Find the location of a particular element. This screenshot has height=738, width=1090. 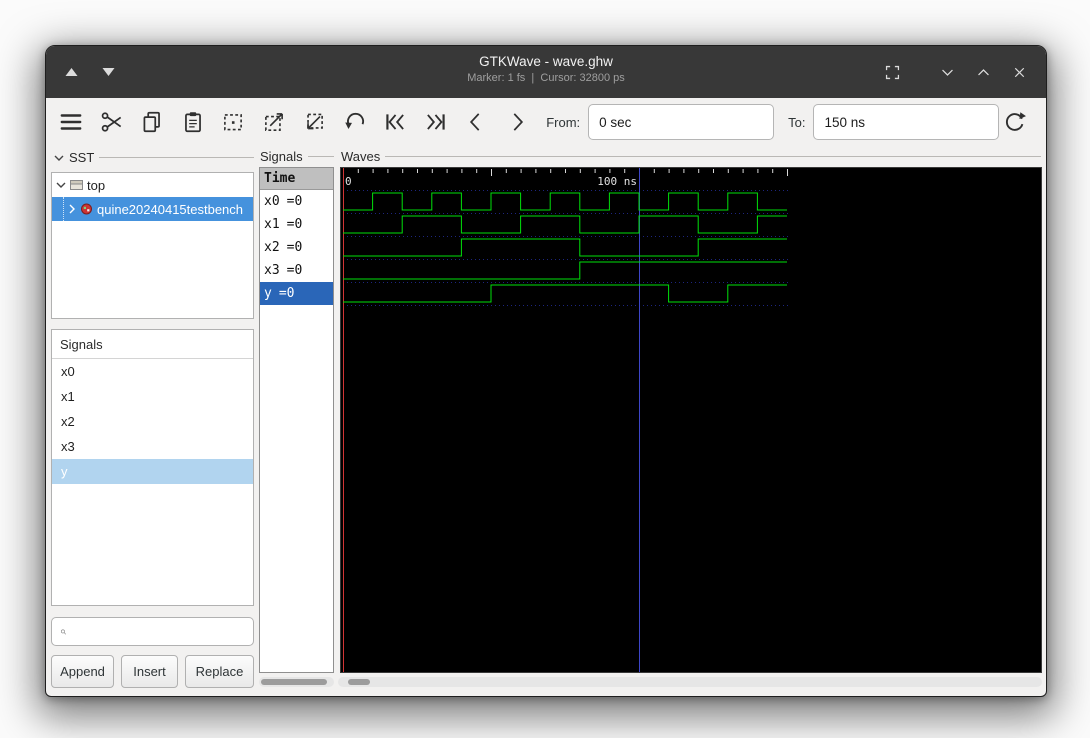

skip-to-start-icon is located at coordinates (395, 122).